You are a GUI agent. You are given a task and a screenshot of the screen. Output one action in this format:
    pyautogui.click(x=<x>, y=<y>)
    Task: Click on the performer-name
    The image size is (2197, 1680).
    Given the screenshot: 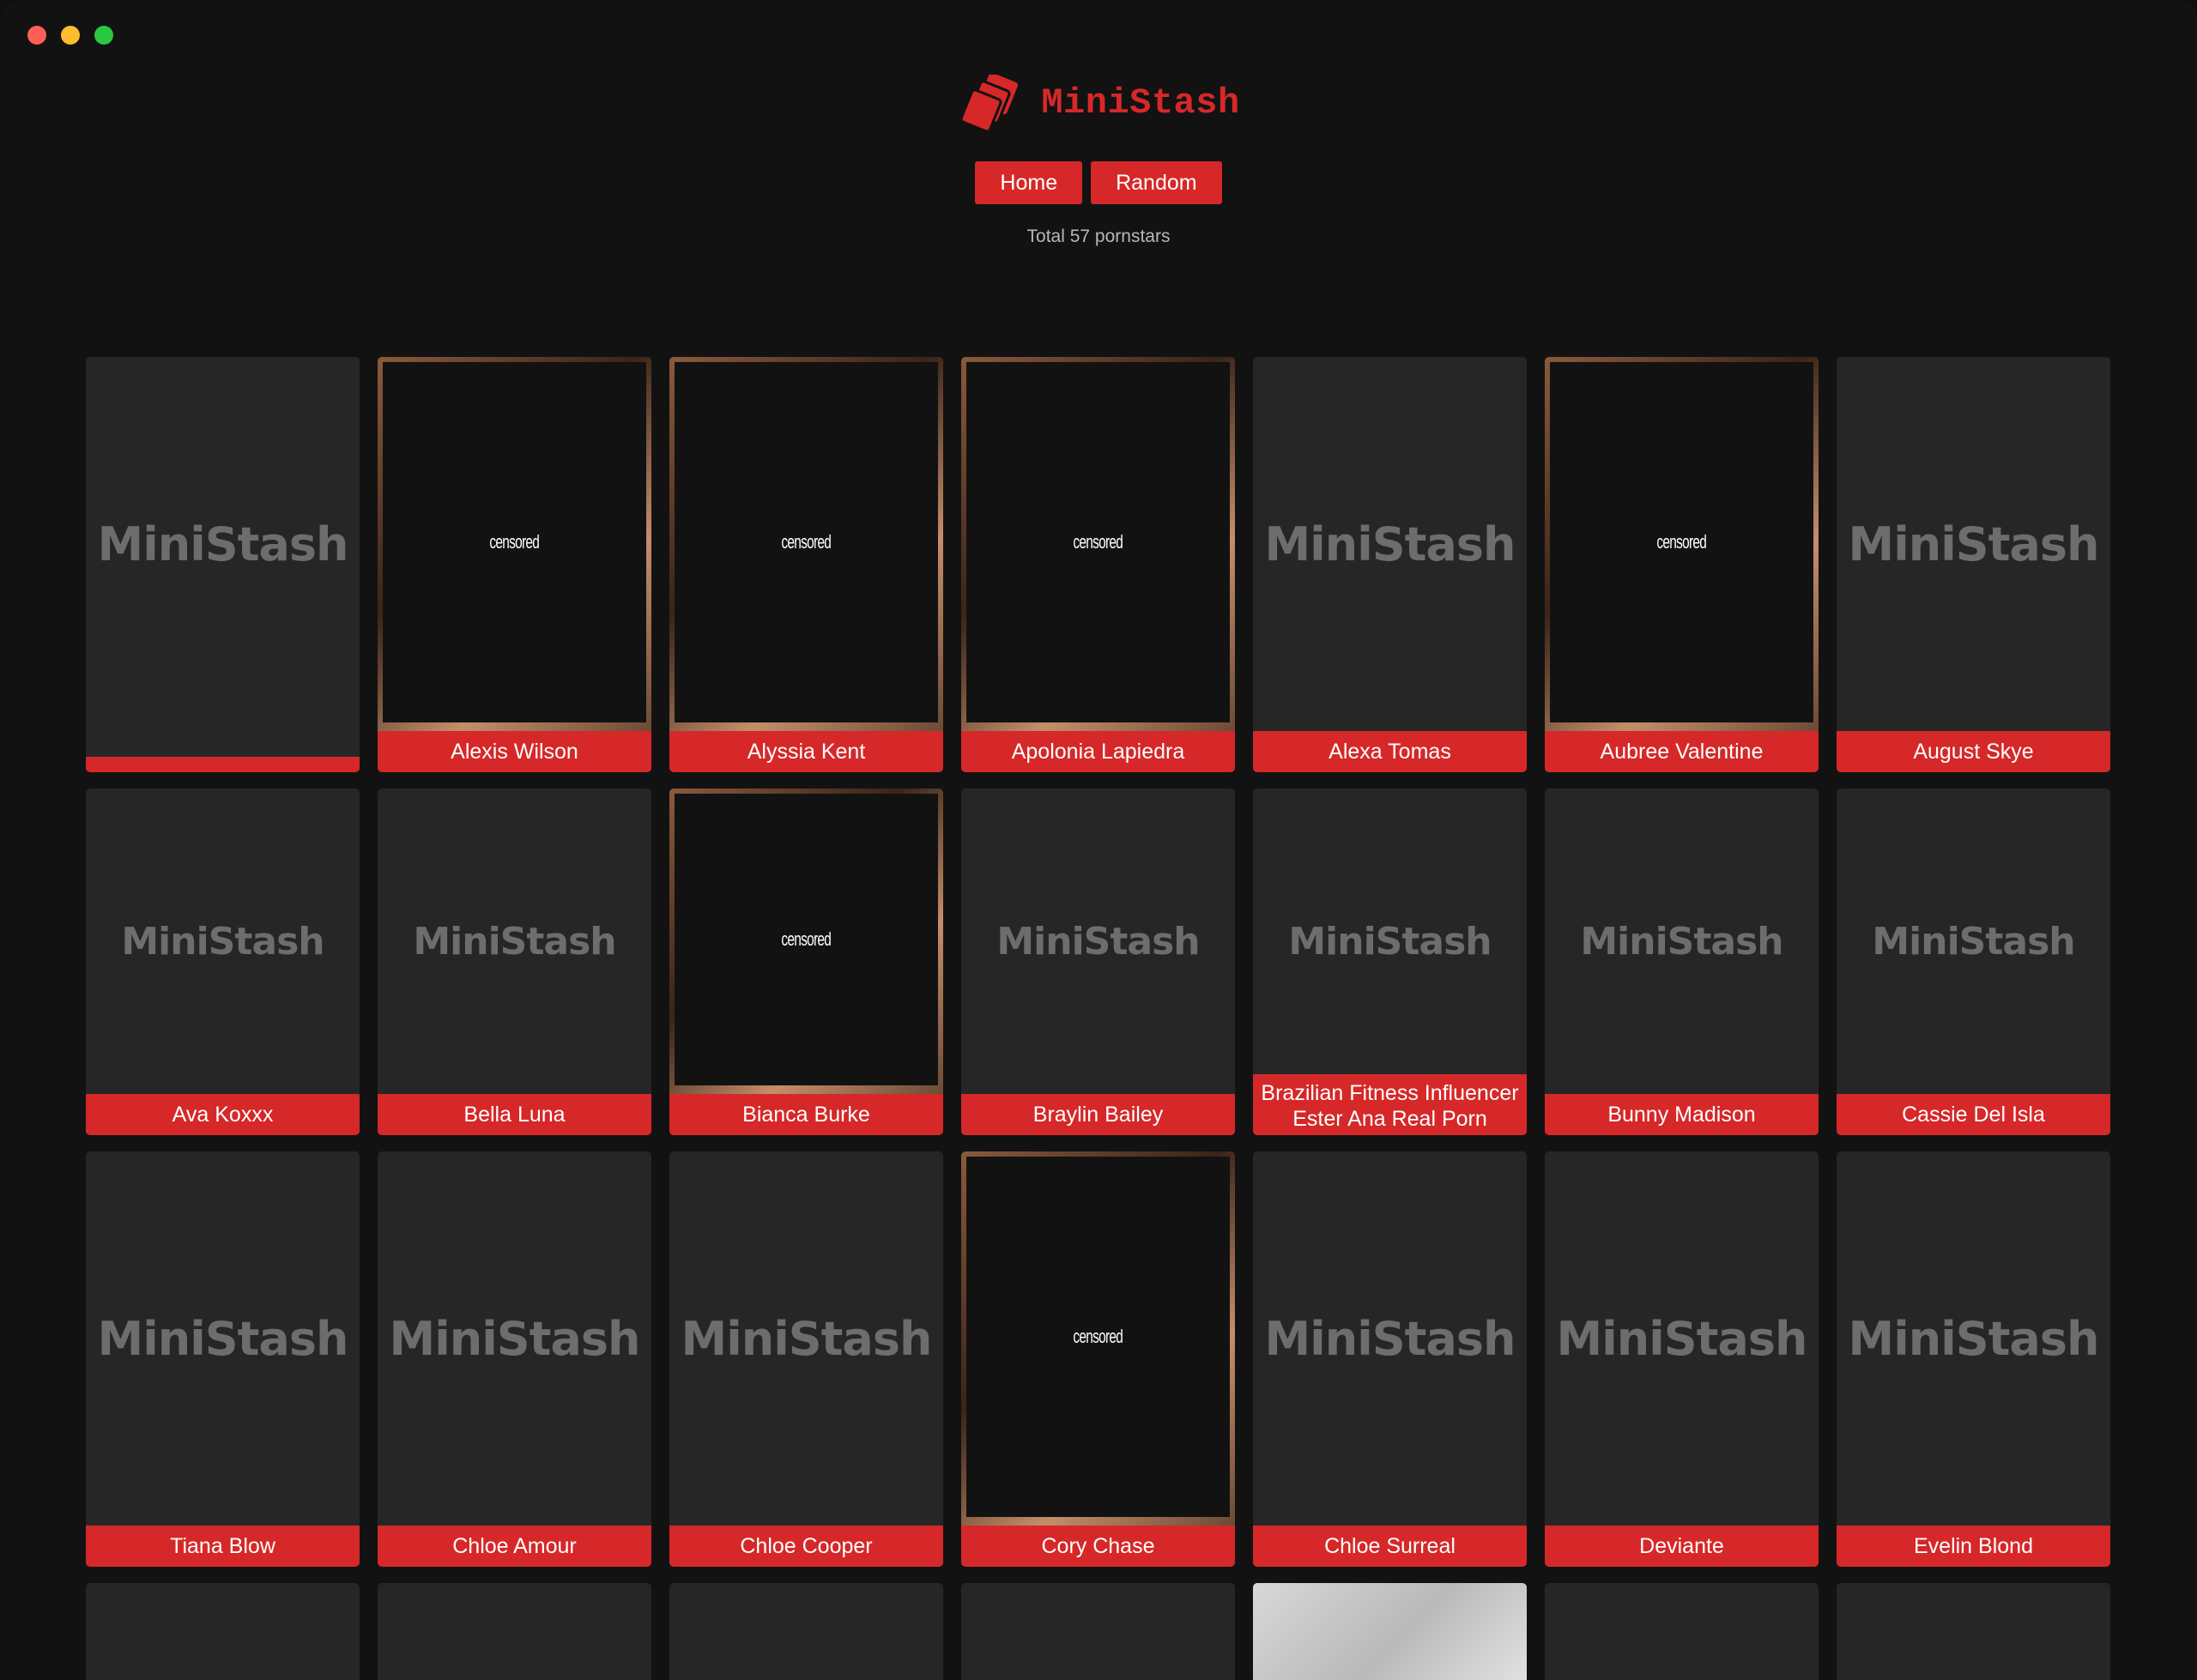 What is the action you would take?
    pyautogui.click(x=223, y=764)
    